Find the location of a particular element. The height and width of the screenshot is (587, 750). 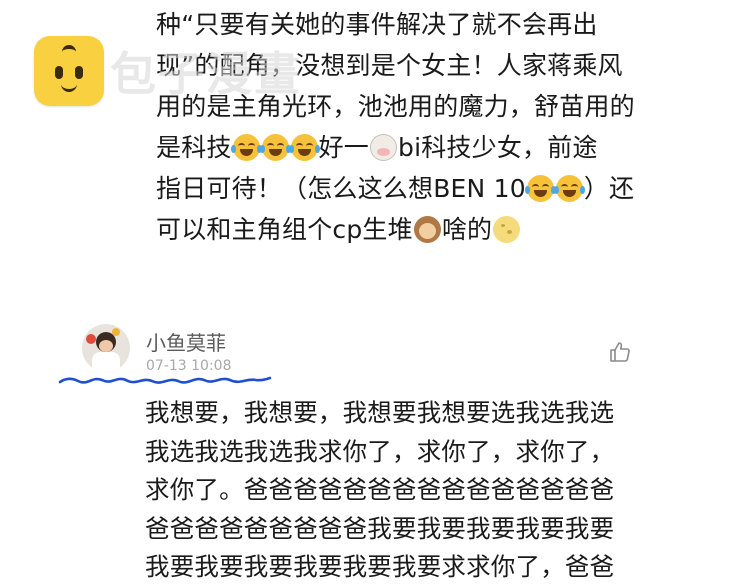

site-watermark: 包子漫畫 is located at coordinates (168, 71).